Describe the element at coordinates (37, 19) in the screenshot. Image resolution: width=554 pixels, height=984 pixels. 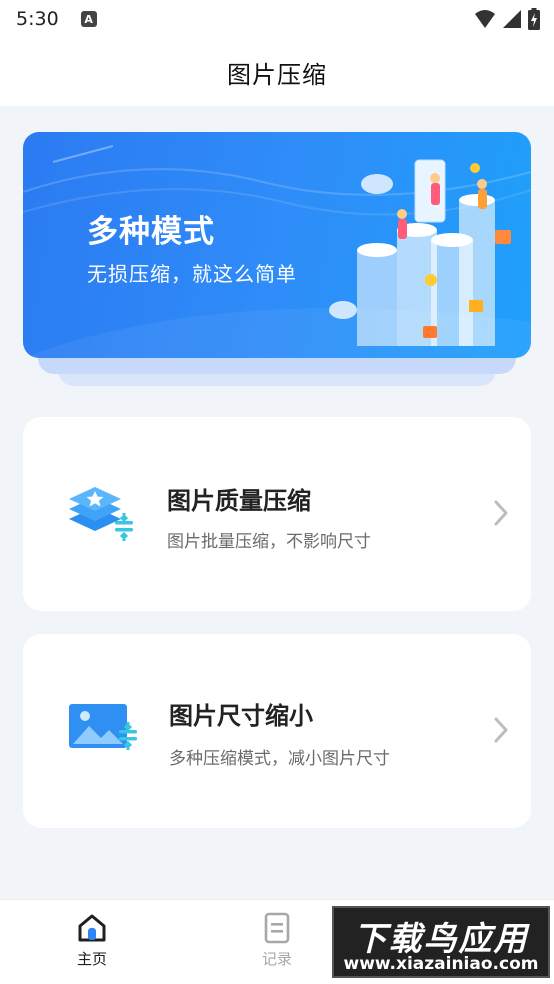
I see `status-time: 5:30` at that location.